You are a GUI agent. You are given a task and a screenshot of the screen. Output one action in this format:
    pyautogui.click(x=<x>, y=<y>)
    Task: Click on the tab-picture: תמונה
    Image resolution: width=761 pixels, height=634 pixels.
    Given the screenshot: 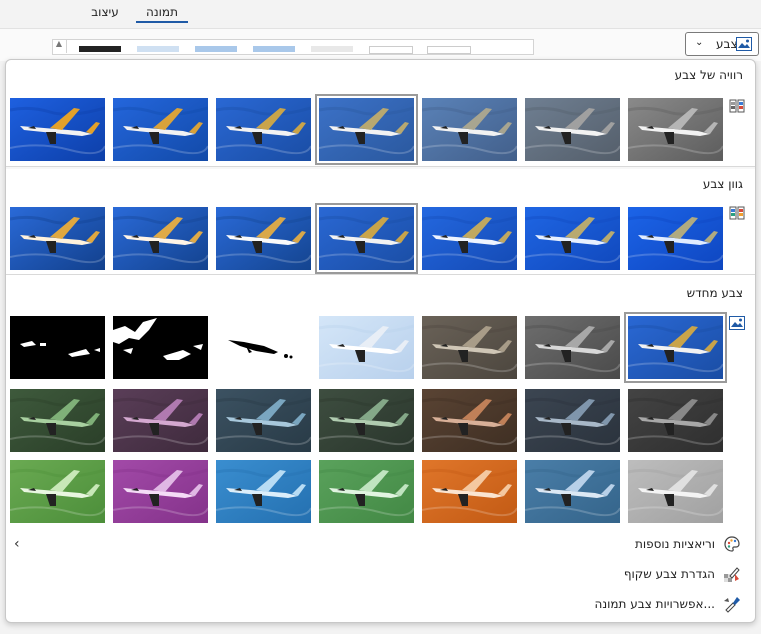 What is the action you would take?
    pyautogui.click(x=162, y=13)
    